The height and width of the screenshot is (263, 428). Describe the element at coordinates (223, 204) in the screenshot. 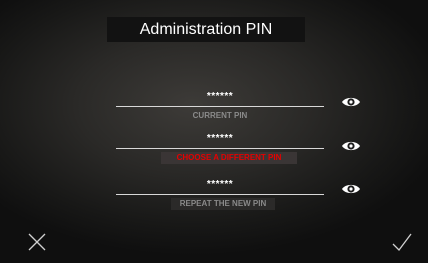

I see `repeat-pin-label: REPEAT THE NEW PIN` at that location.